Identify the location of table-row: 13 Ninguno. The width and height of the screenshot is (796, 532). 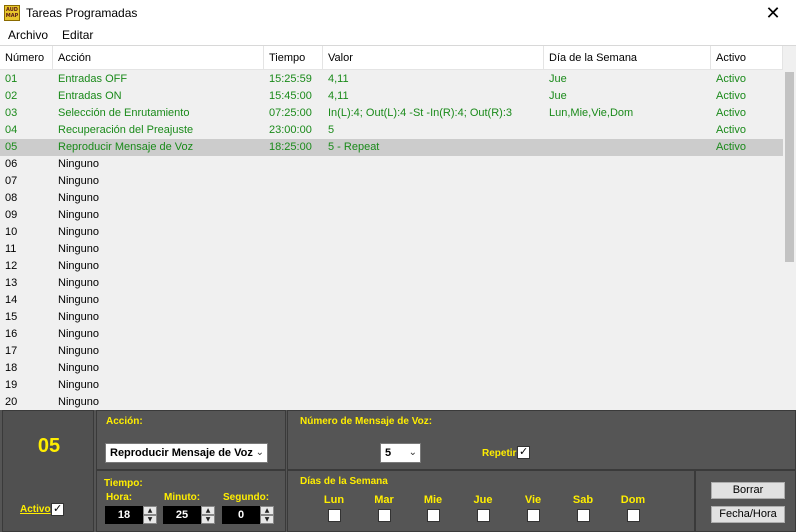
(391, 283).